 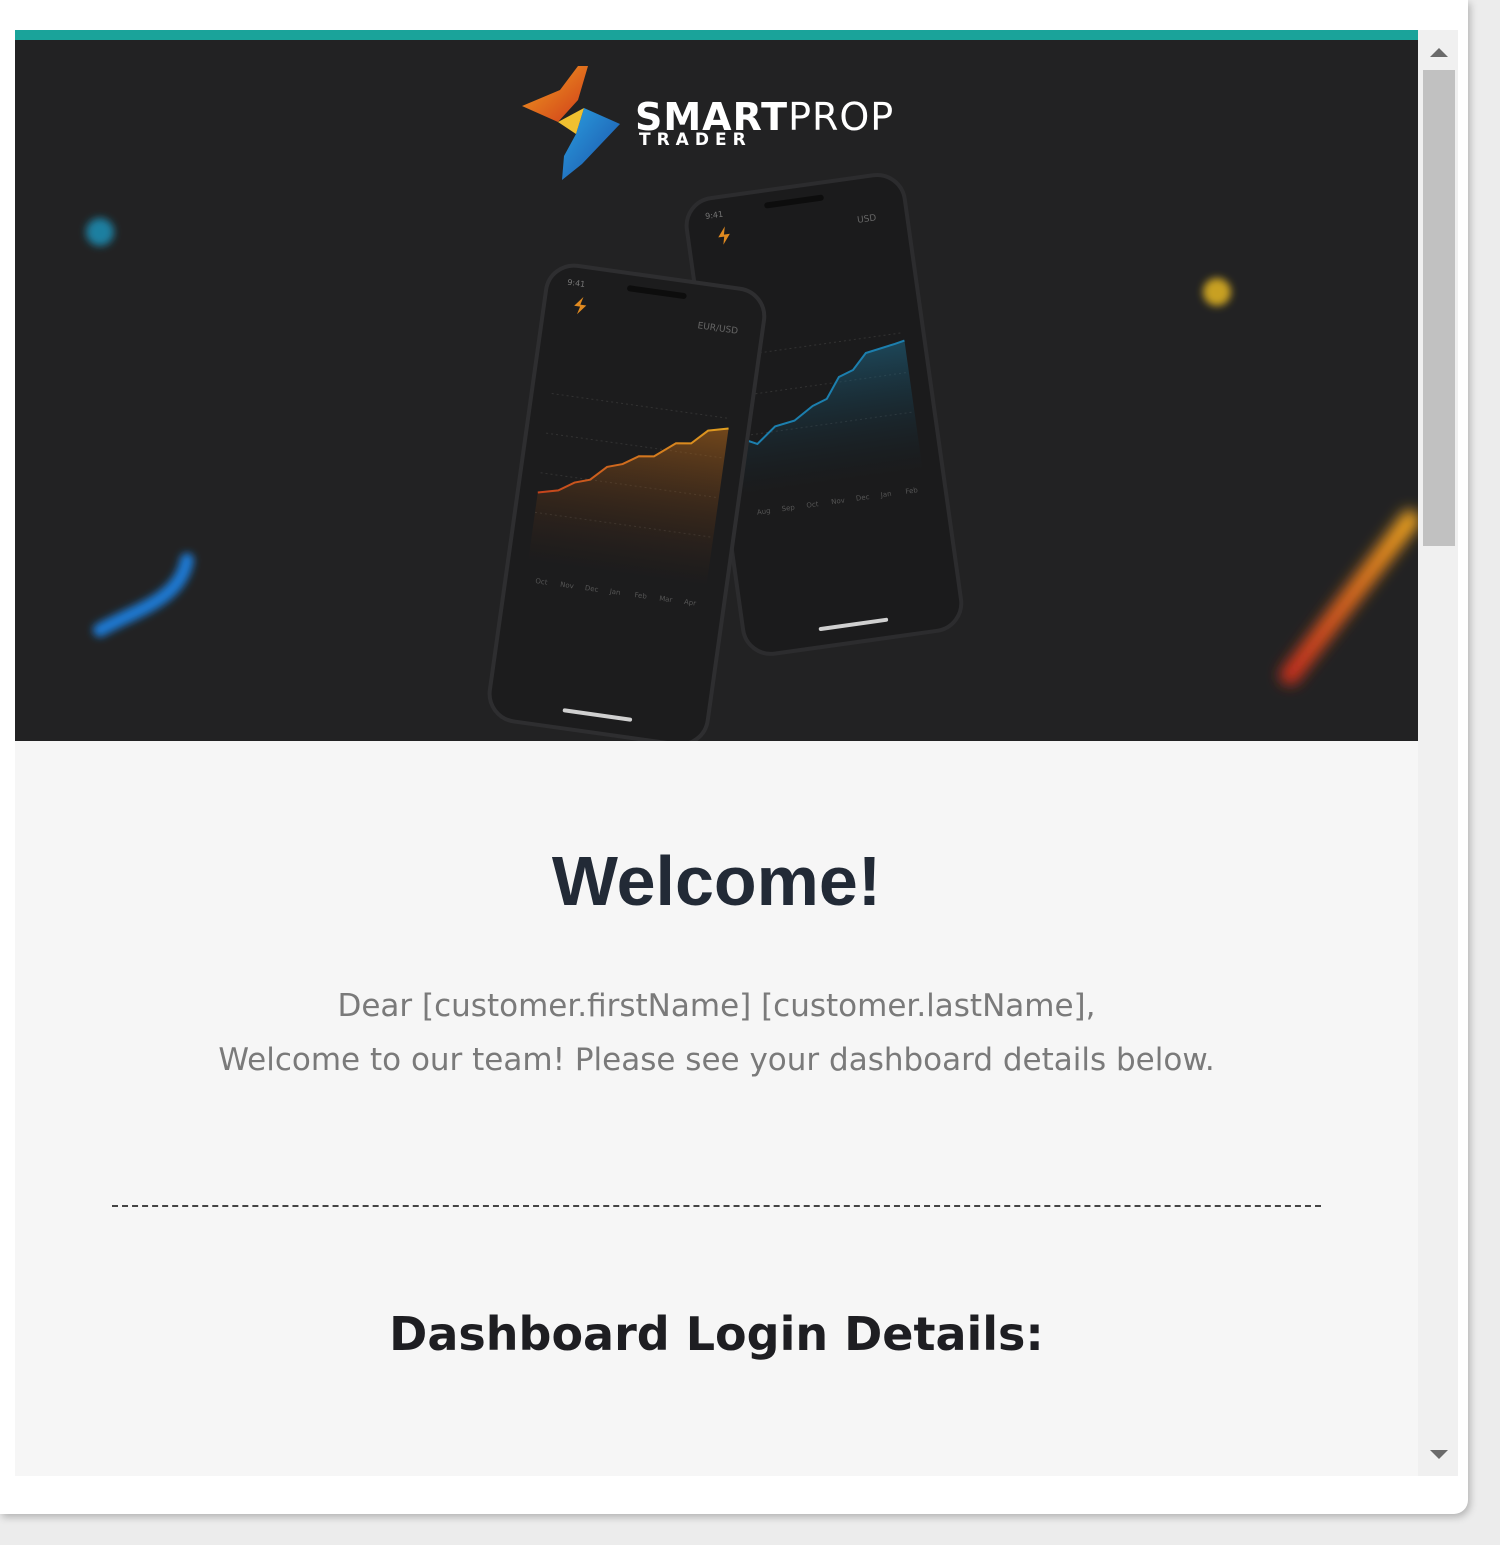 What do you see at coordinates (689, 603) in the screenshot?
I see `svg-text: Apr` at bounding box center [689, 603].